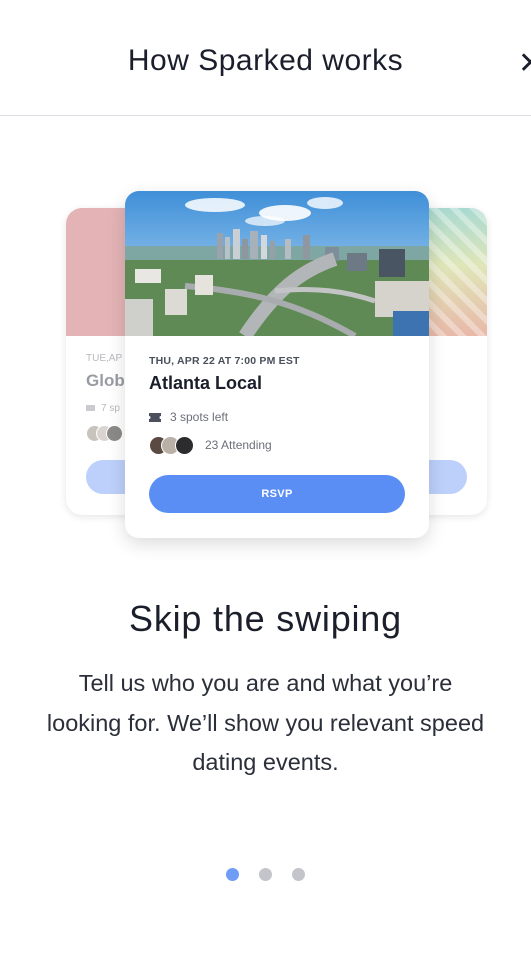 Image resolution: width=531 pixels, height=978 pixels. I want to click on pagination-dots, so click(265, 875).